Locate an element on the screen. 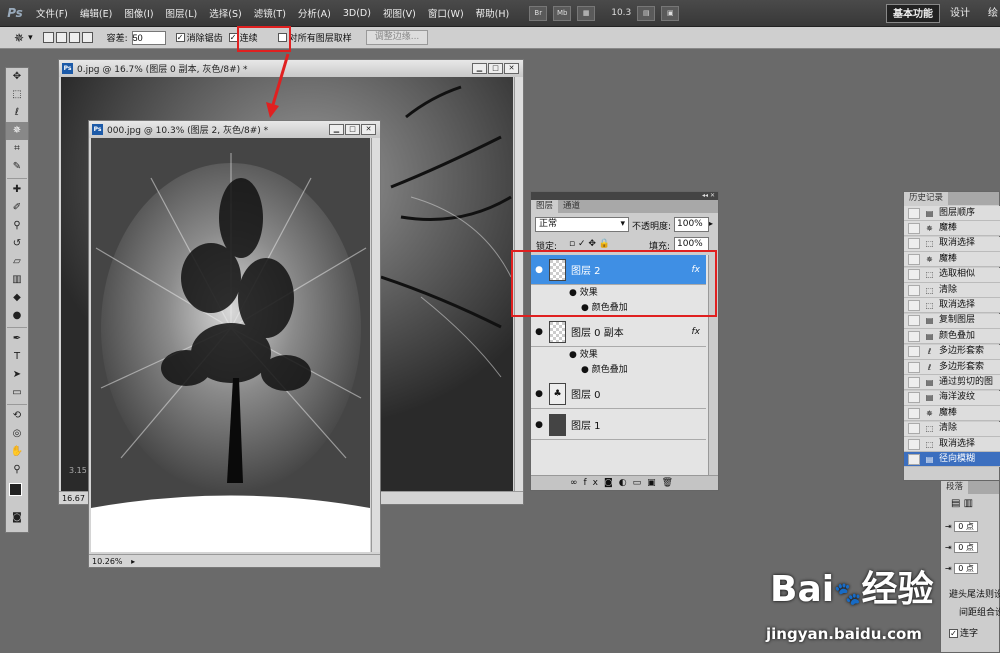 This screenshot has width=1000, height=653. tab-paragraph: 段落 is located at coordinates (955, 487).